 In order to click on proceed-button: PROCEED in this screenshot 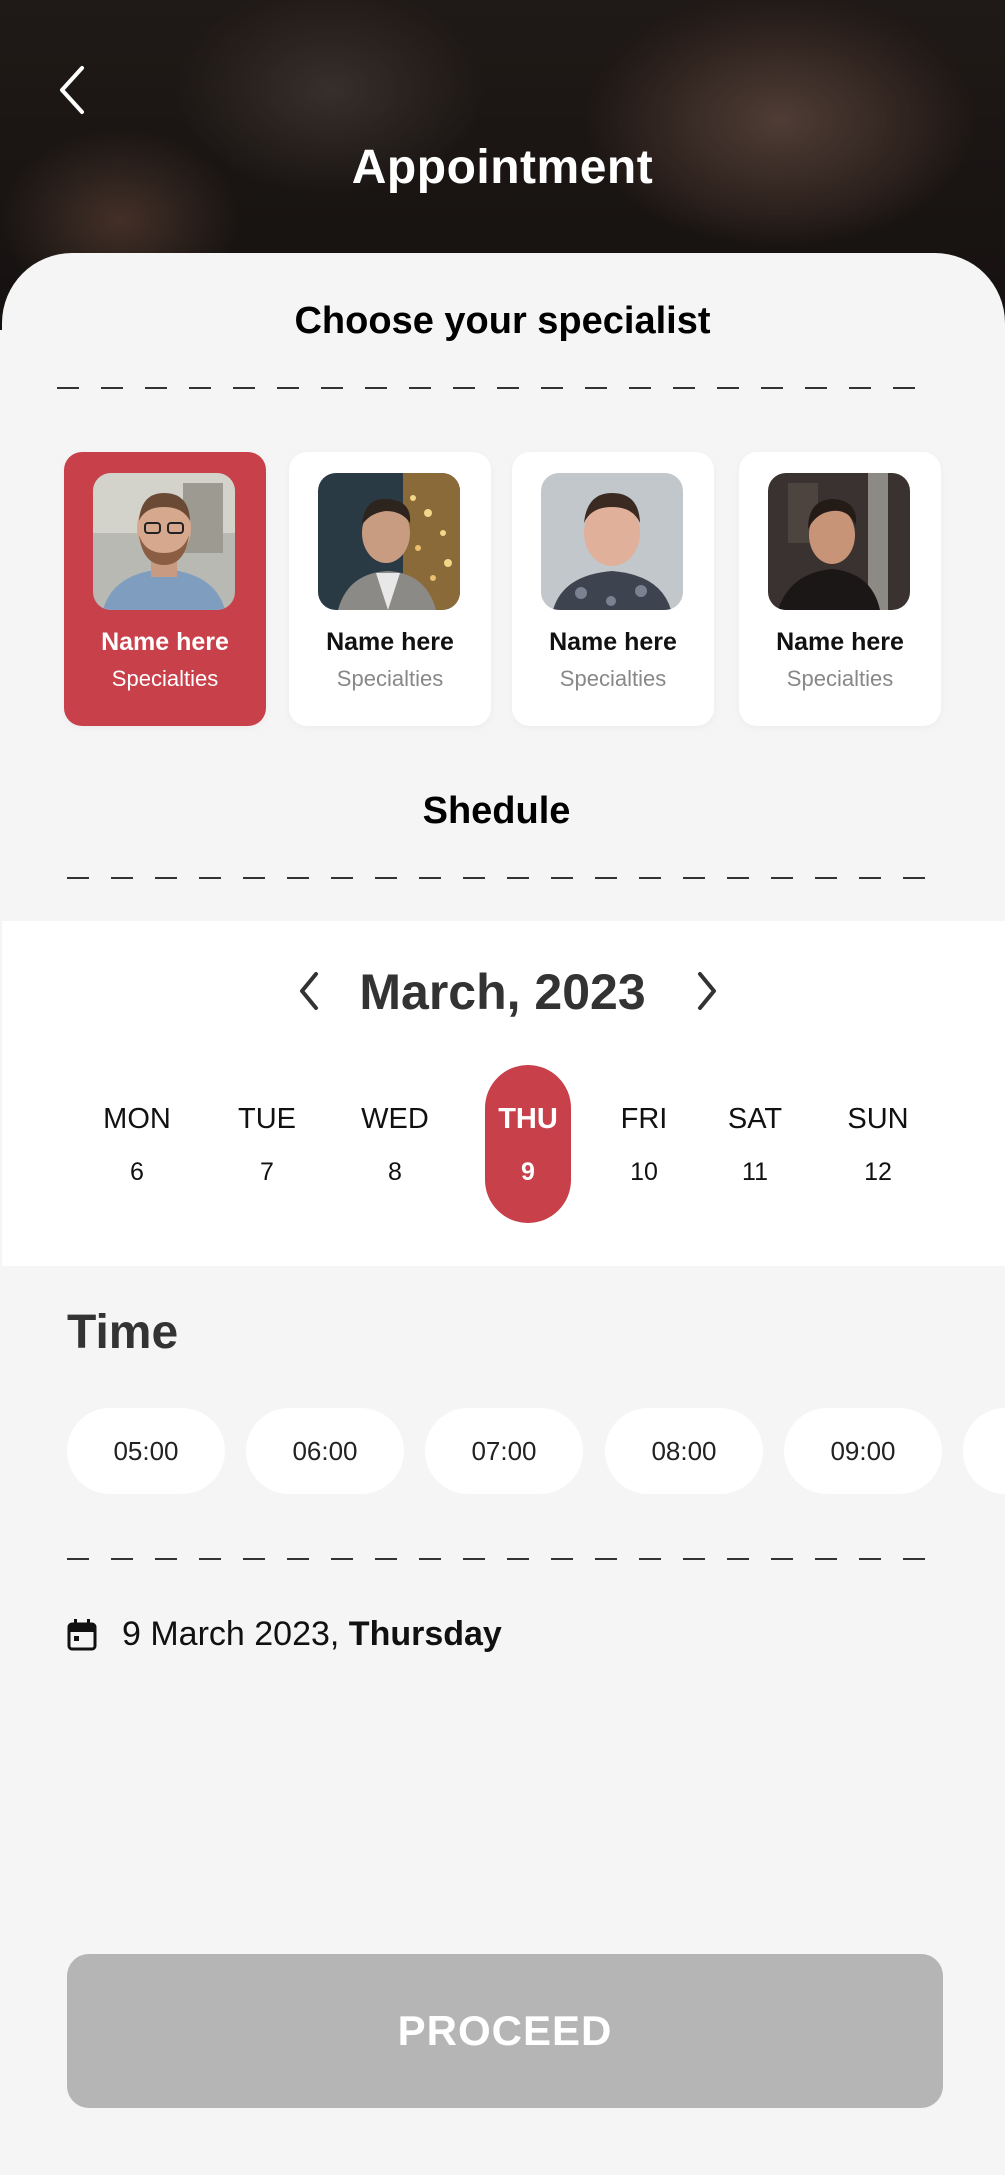, I will do `click(505, 2031)`.